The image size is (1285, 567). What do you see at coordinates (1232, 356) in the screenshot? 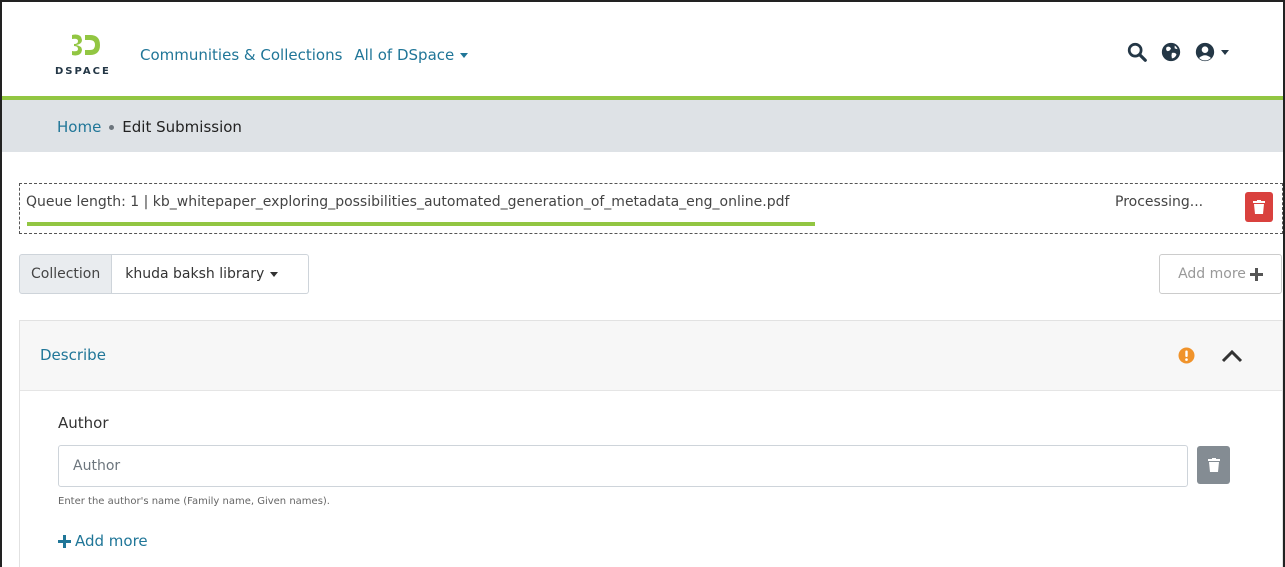
I see `chevron-up-icon` at bounding box center [1232, 356].